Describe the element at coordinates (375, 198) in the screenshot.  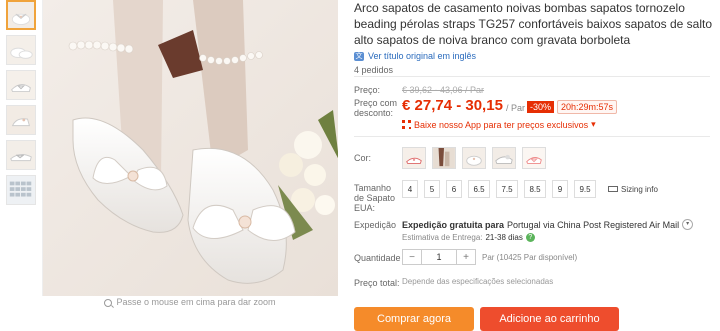
I see `size-label: Tamanho de Sapato EUA:` at that location.